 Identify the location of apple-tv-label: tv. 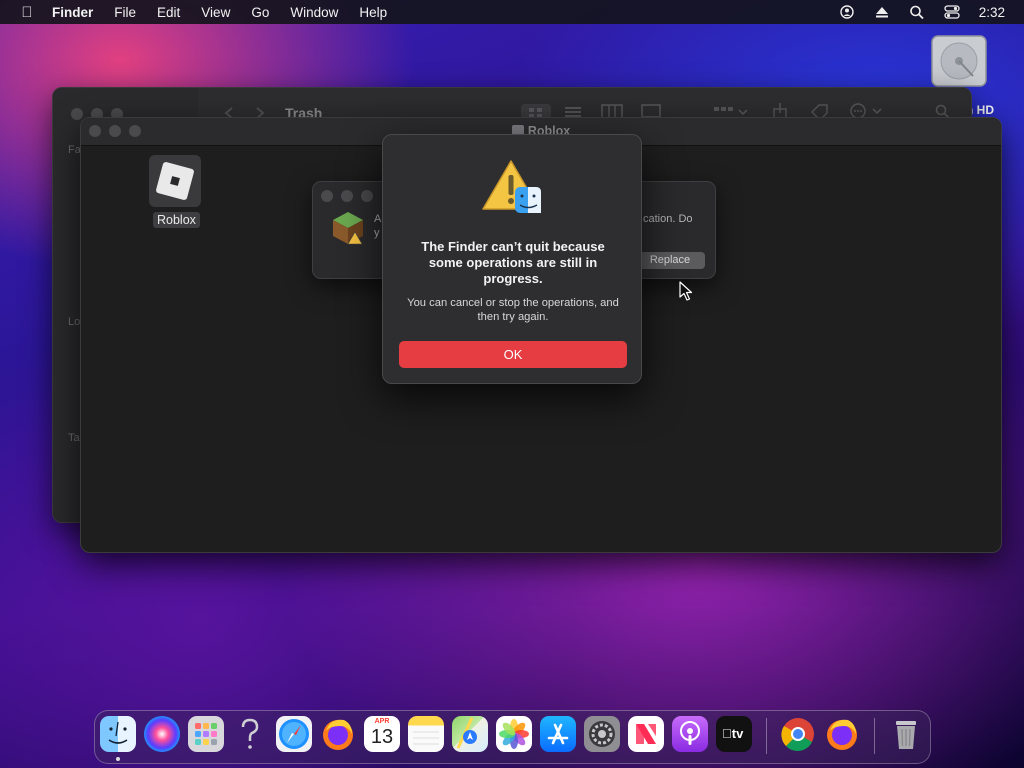
(732, 733).